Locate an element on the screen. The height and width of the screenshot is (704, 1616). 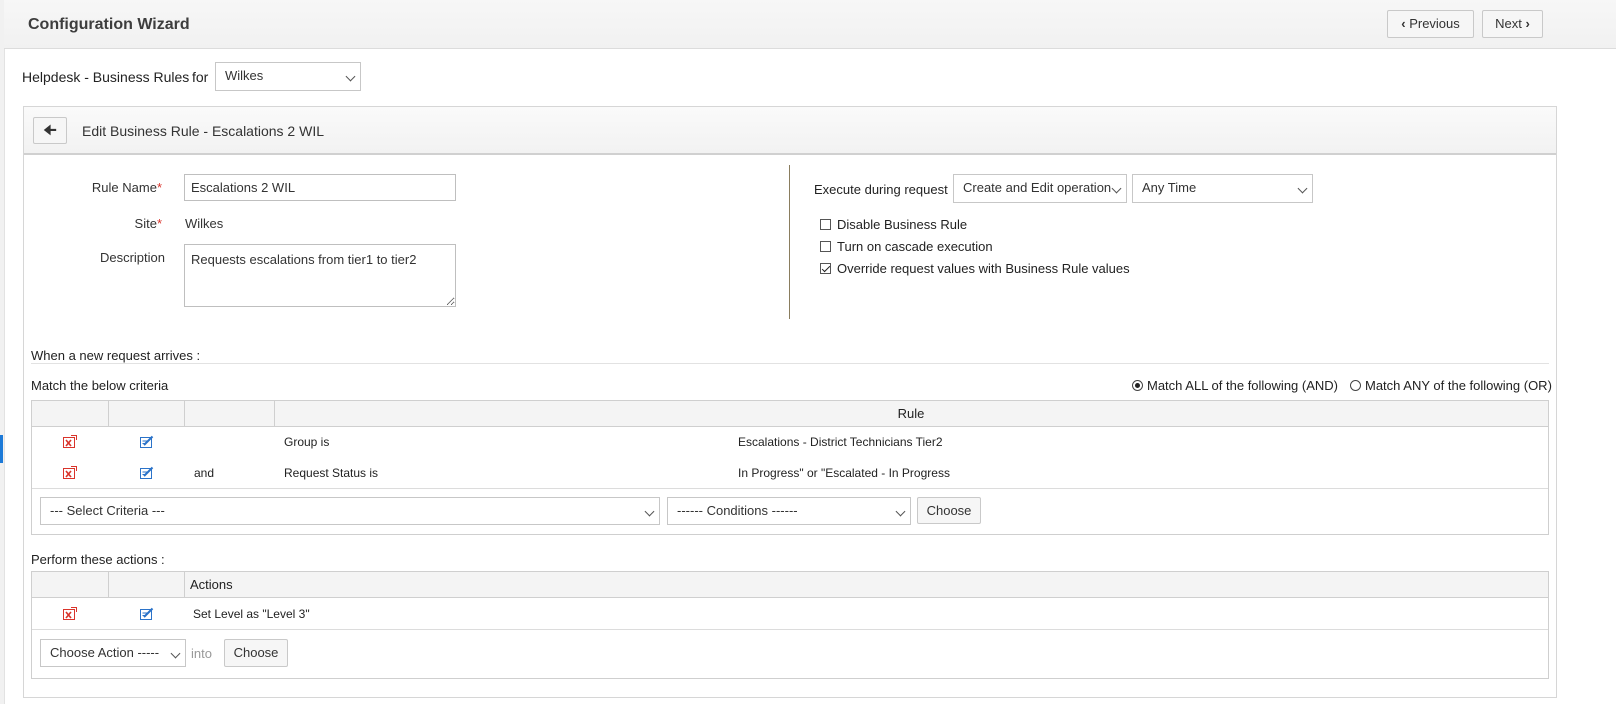
conditions-dropdown: ------ Conditions ------ is located at coordinates (789, 511).